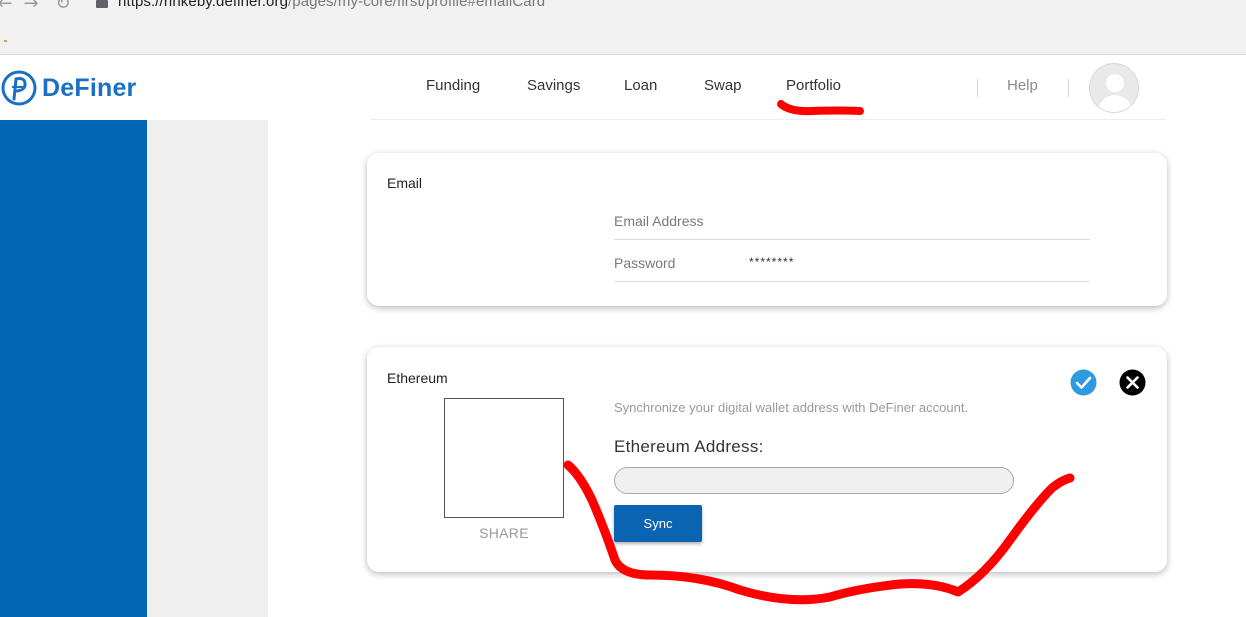  What do you see at coordinates (102, 4) in the screenshot?
I see `lock-icon` at bounding box center [102, 4].